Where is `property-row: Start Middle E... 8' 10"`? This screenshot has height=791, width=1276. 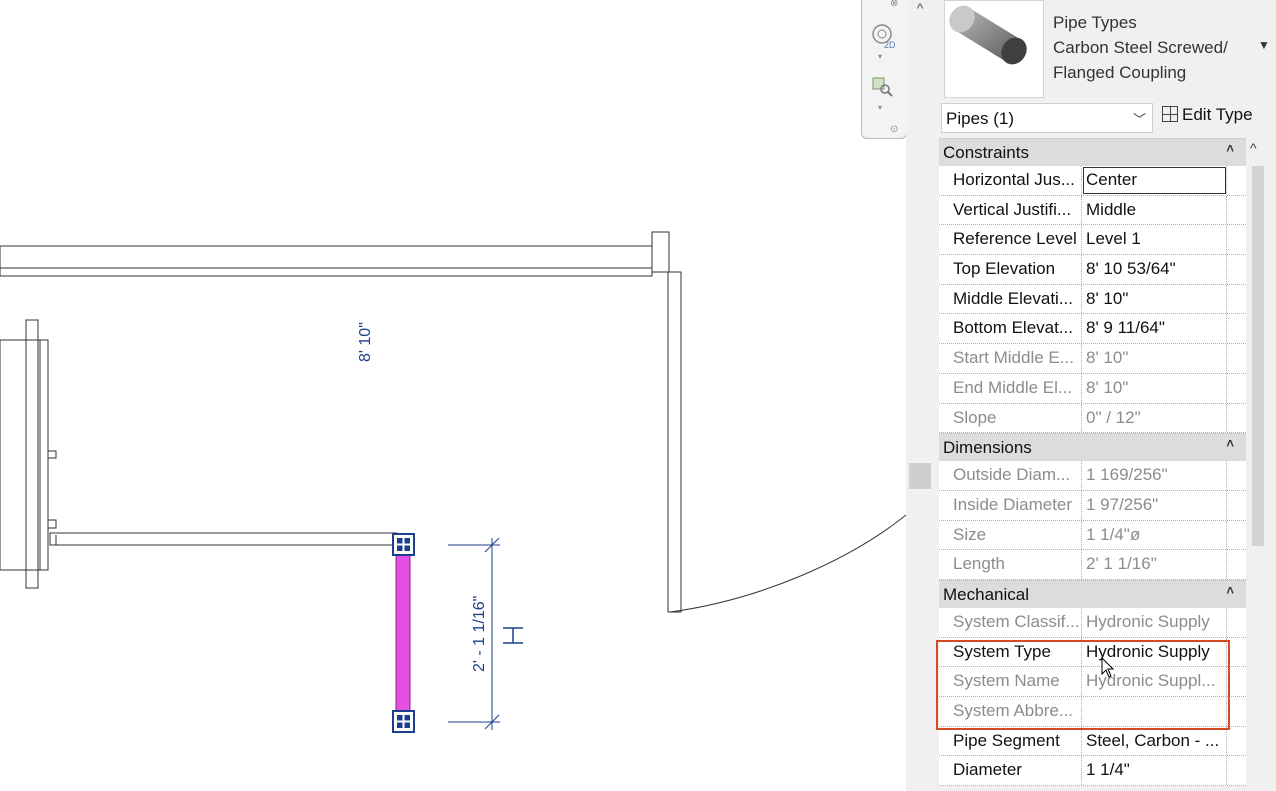
property-row: Start Middle E... 8' 10" is located at coordinates (1092, 359).